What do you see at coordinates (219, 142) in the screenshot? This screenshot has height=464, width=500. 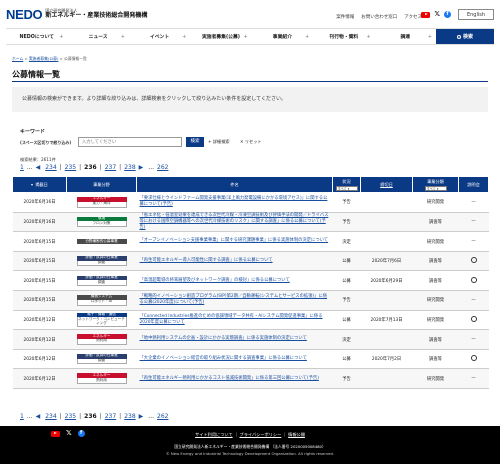 I see `detail-search-link: + 詳細検索` at bounding box center [219, 142].